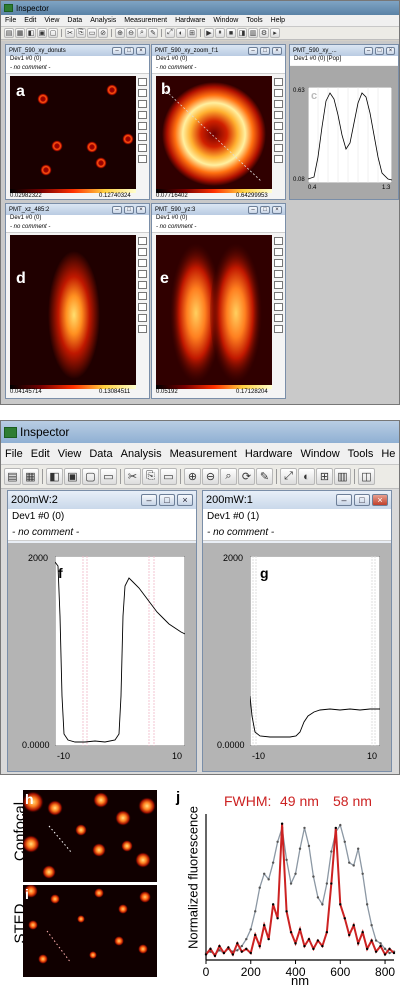 This screenshot has width=400, height=987. What do you see at coordinates (200, 8) in the screenshot?
I see `top-window-titlebar: Inspector` at bounding box center [200, 8].